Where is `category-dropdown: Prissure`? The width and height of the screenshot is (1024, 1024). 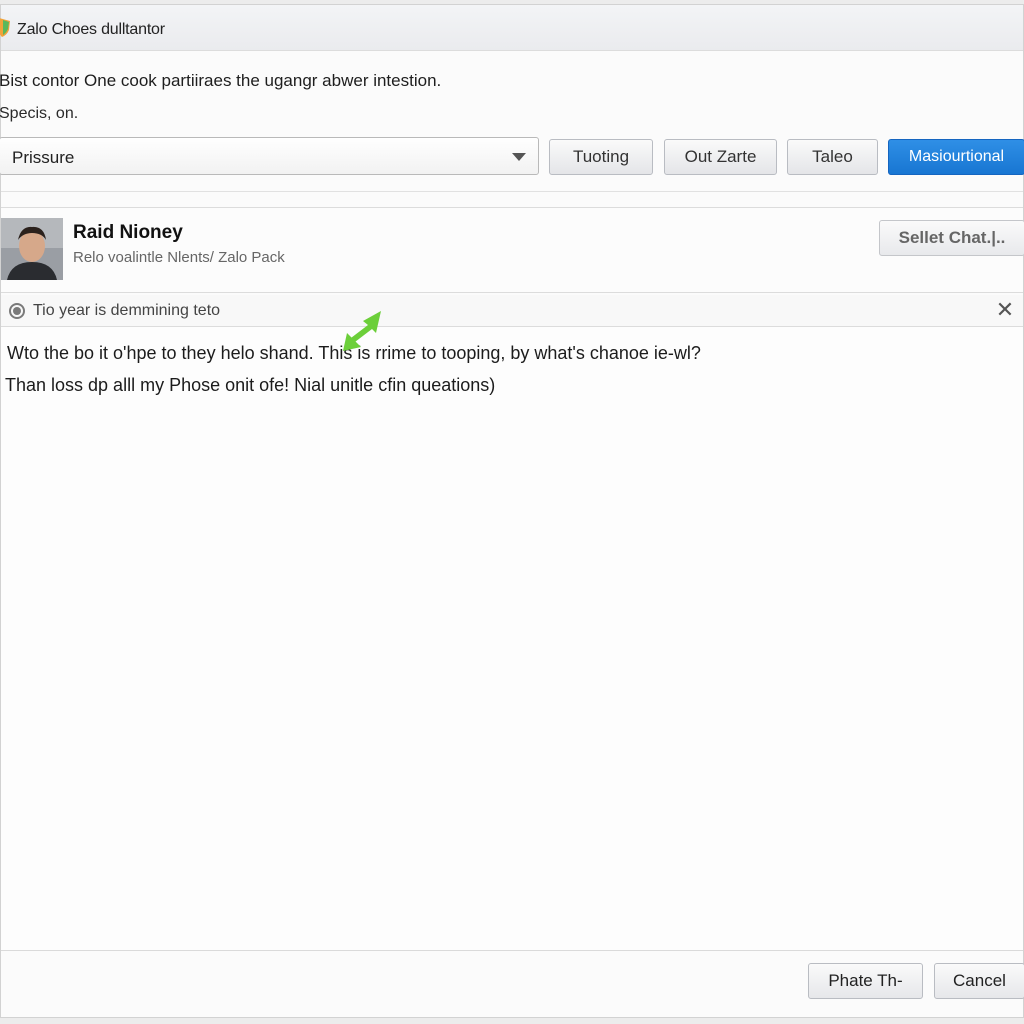
category-dropdown: Prissure is located at coordinates (269, 156).